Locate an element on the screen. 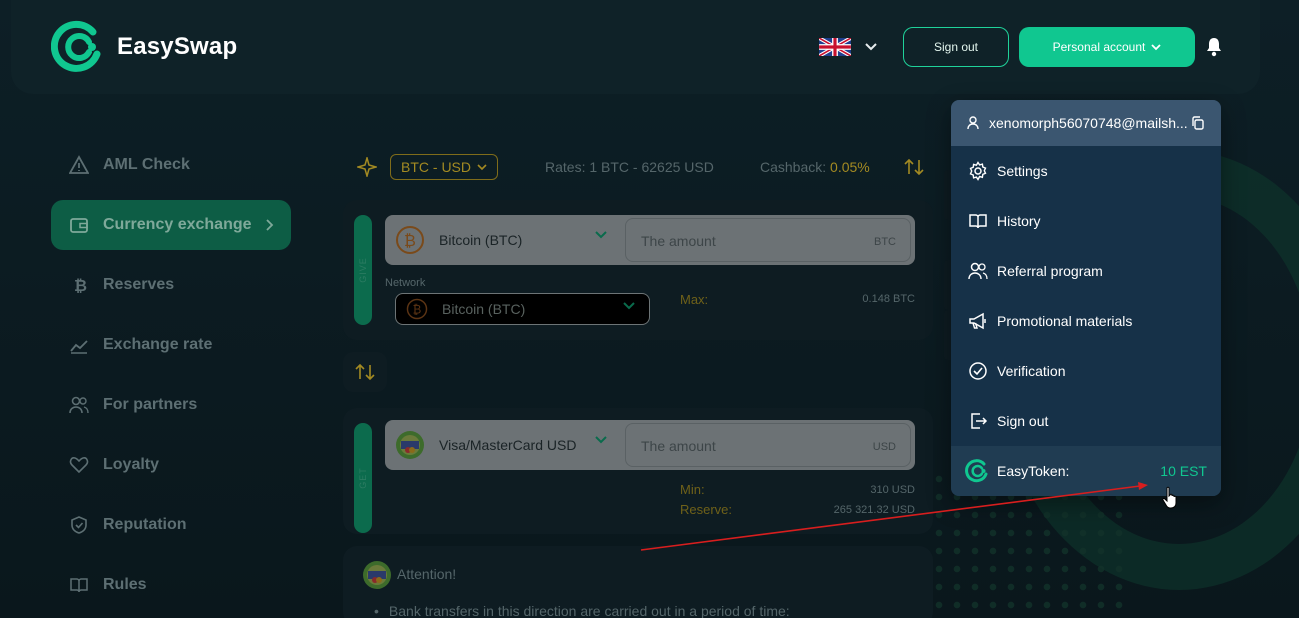 This screenshot has width=1299, height=618. brand-logo: EasySwap is located at coordinates (144, 47).